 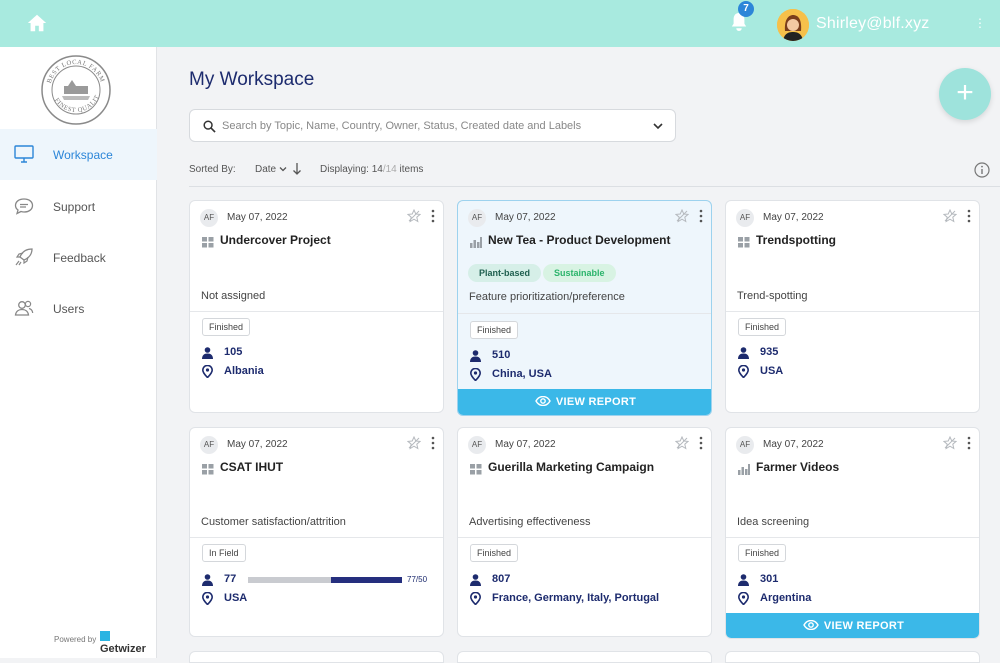 What do you see at coordinates (786, 598) in the screenshot?
I see `location-value: Argentina` at bounding box center [786, 598].